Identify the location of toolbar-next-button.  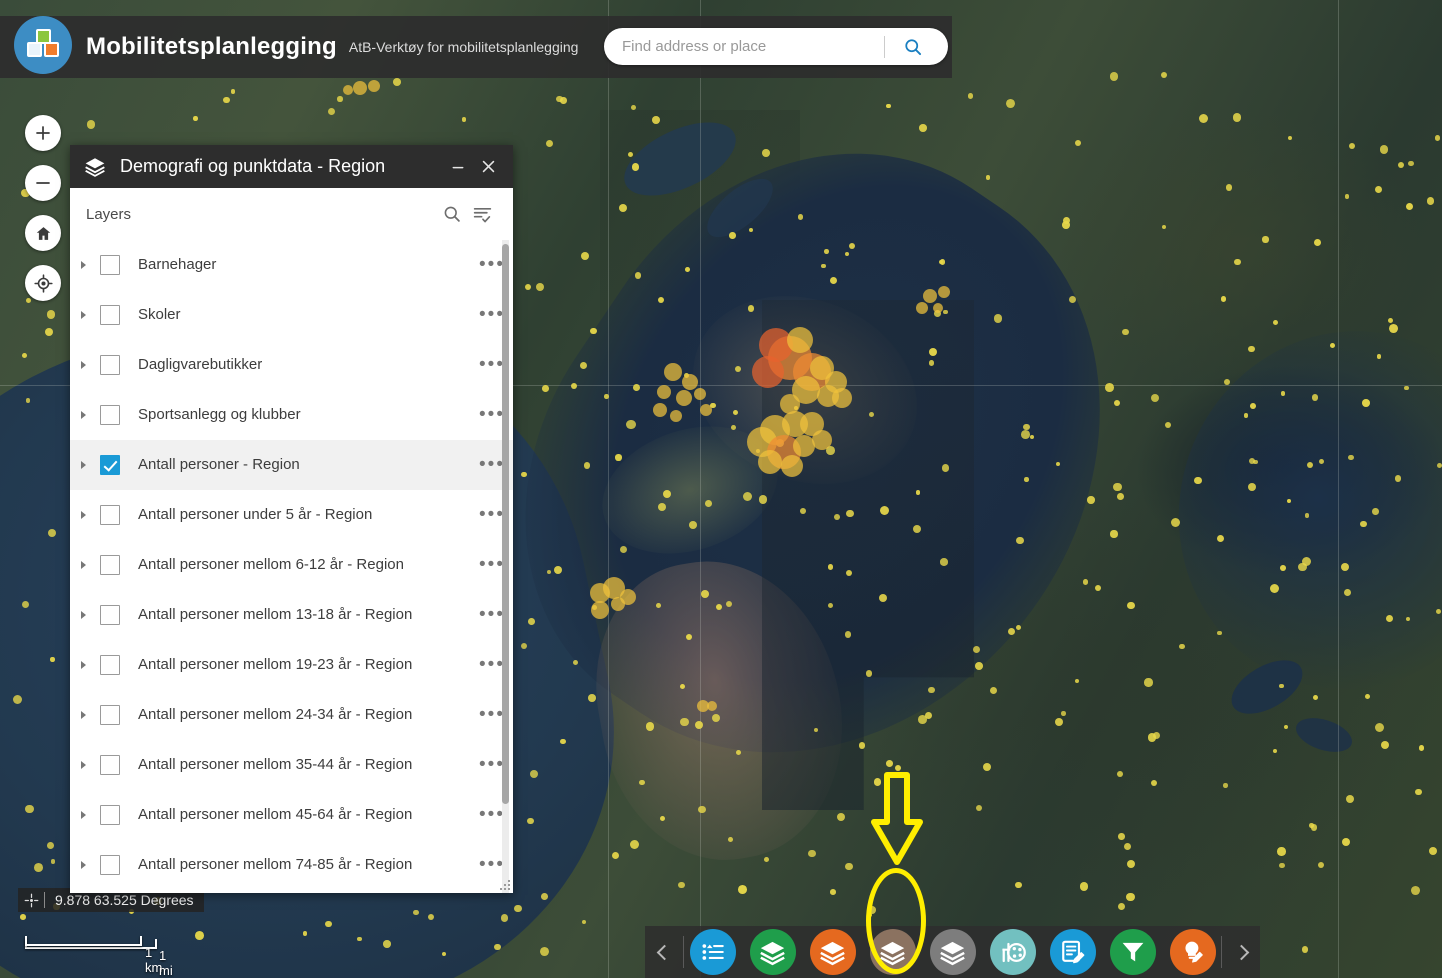
(1241, 952).